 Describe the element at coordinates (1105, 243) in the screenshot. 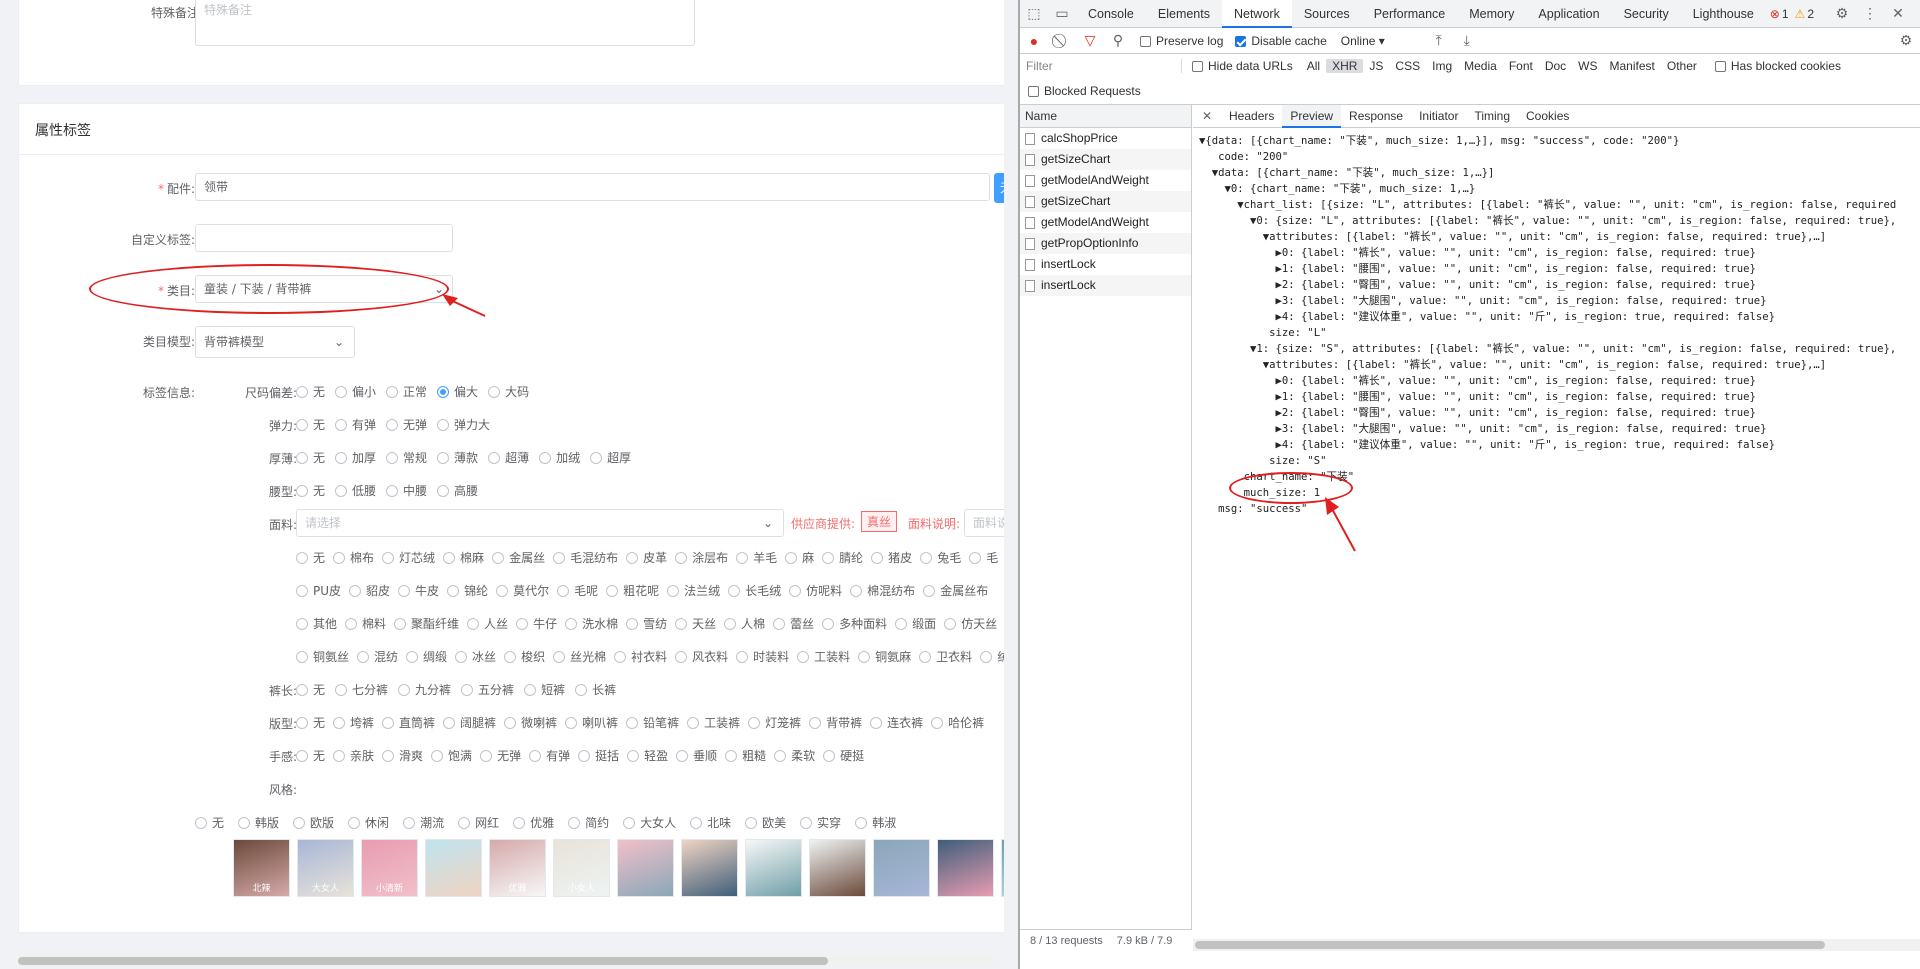

I see `request-row: getPropOptionInfo` at that location.